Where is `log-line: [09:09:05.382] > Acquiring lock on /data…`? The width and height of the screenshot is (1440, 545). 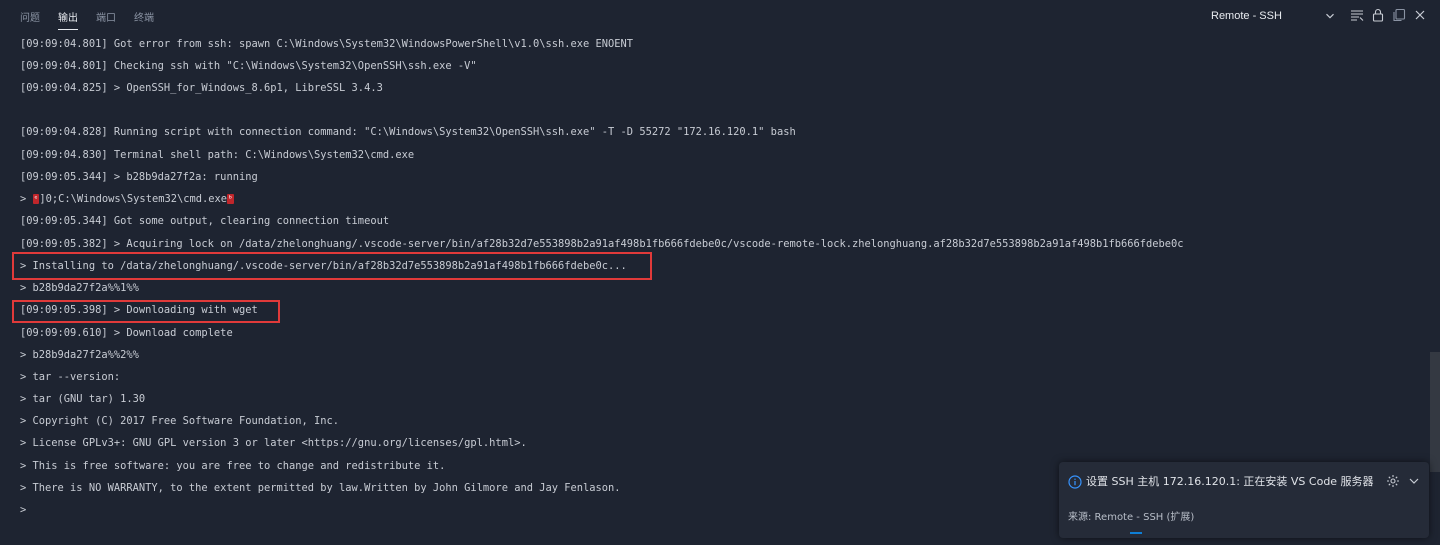
log-line: [09:09:05.382] > Acquiring lock on /data… is located at coordinates (602, 244).